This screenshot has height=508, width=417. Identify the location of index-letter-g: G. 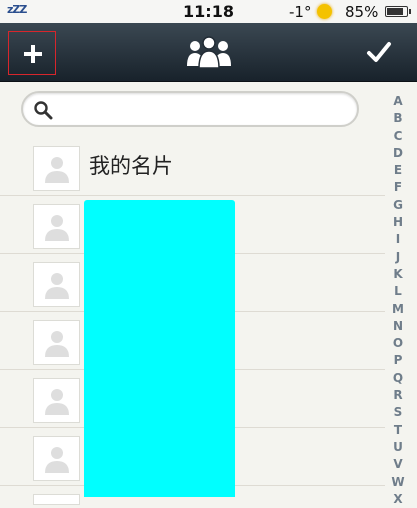
(398, 205).